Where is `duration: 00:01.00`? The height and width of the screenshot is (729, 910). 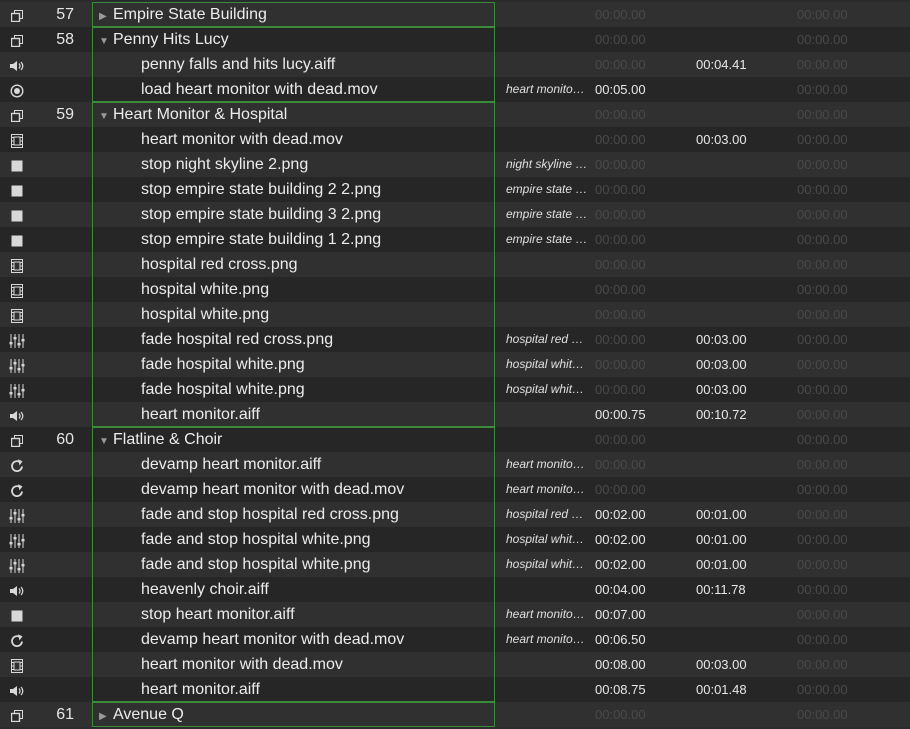
duration: 00:01.00 is located at coordinates (741, 514).